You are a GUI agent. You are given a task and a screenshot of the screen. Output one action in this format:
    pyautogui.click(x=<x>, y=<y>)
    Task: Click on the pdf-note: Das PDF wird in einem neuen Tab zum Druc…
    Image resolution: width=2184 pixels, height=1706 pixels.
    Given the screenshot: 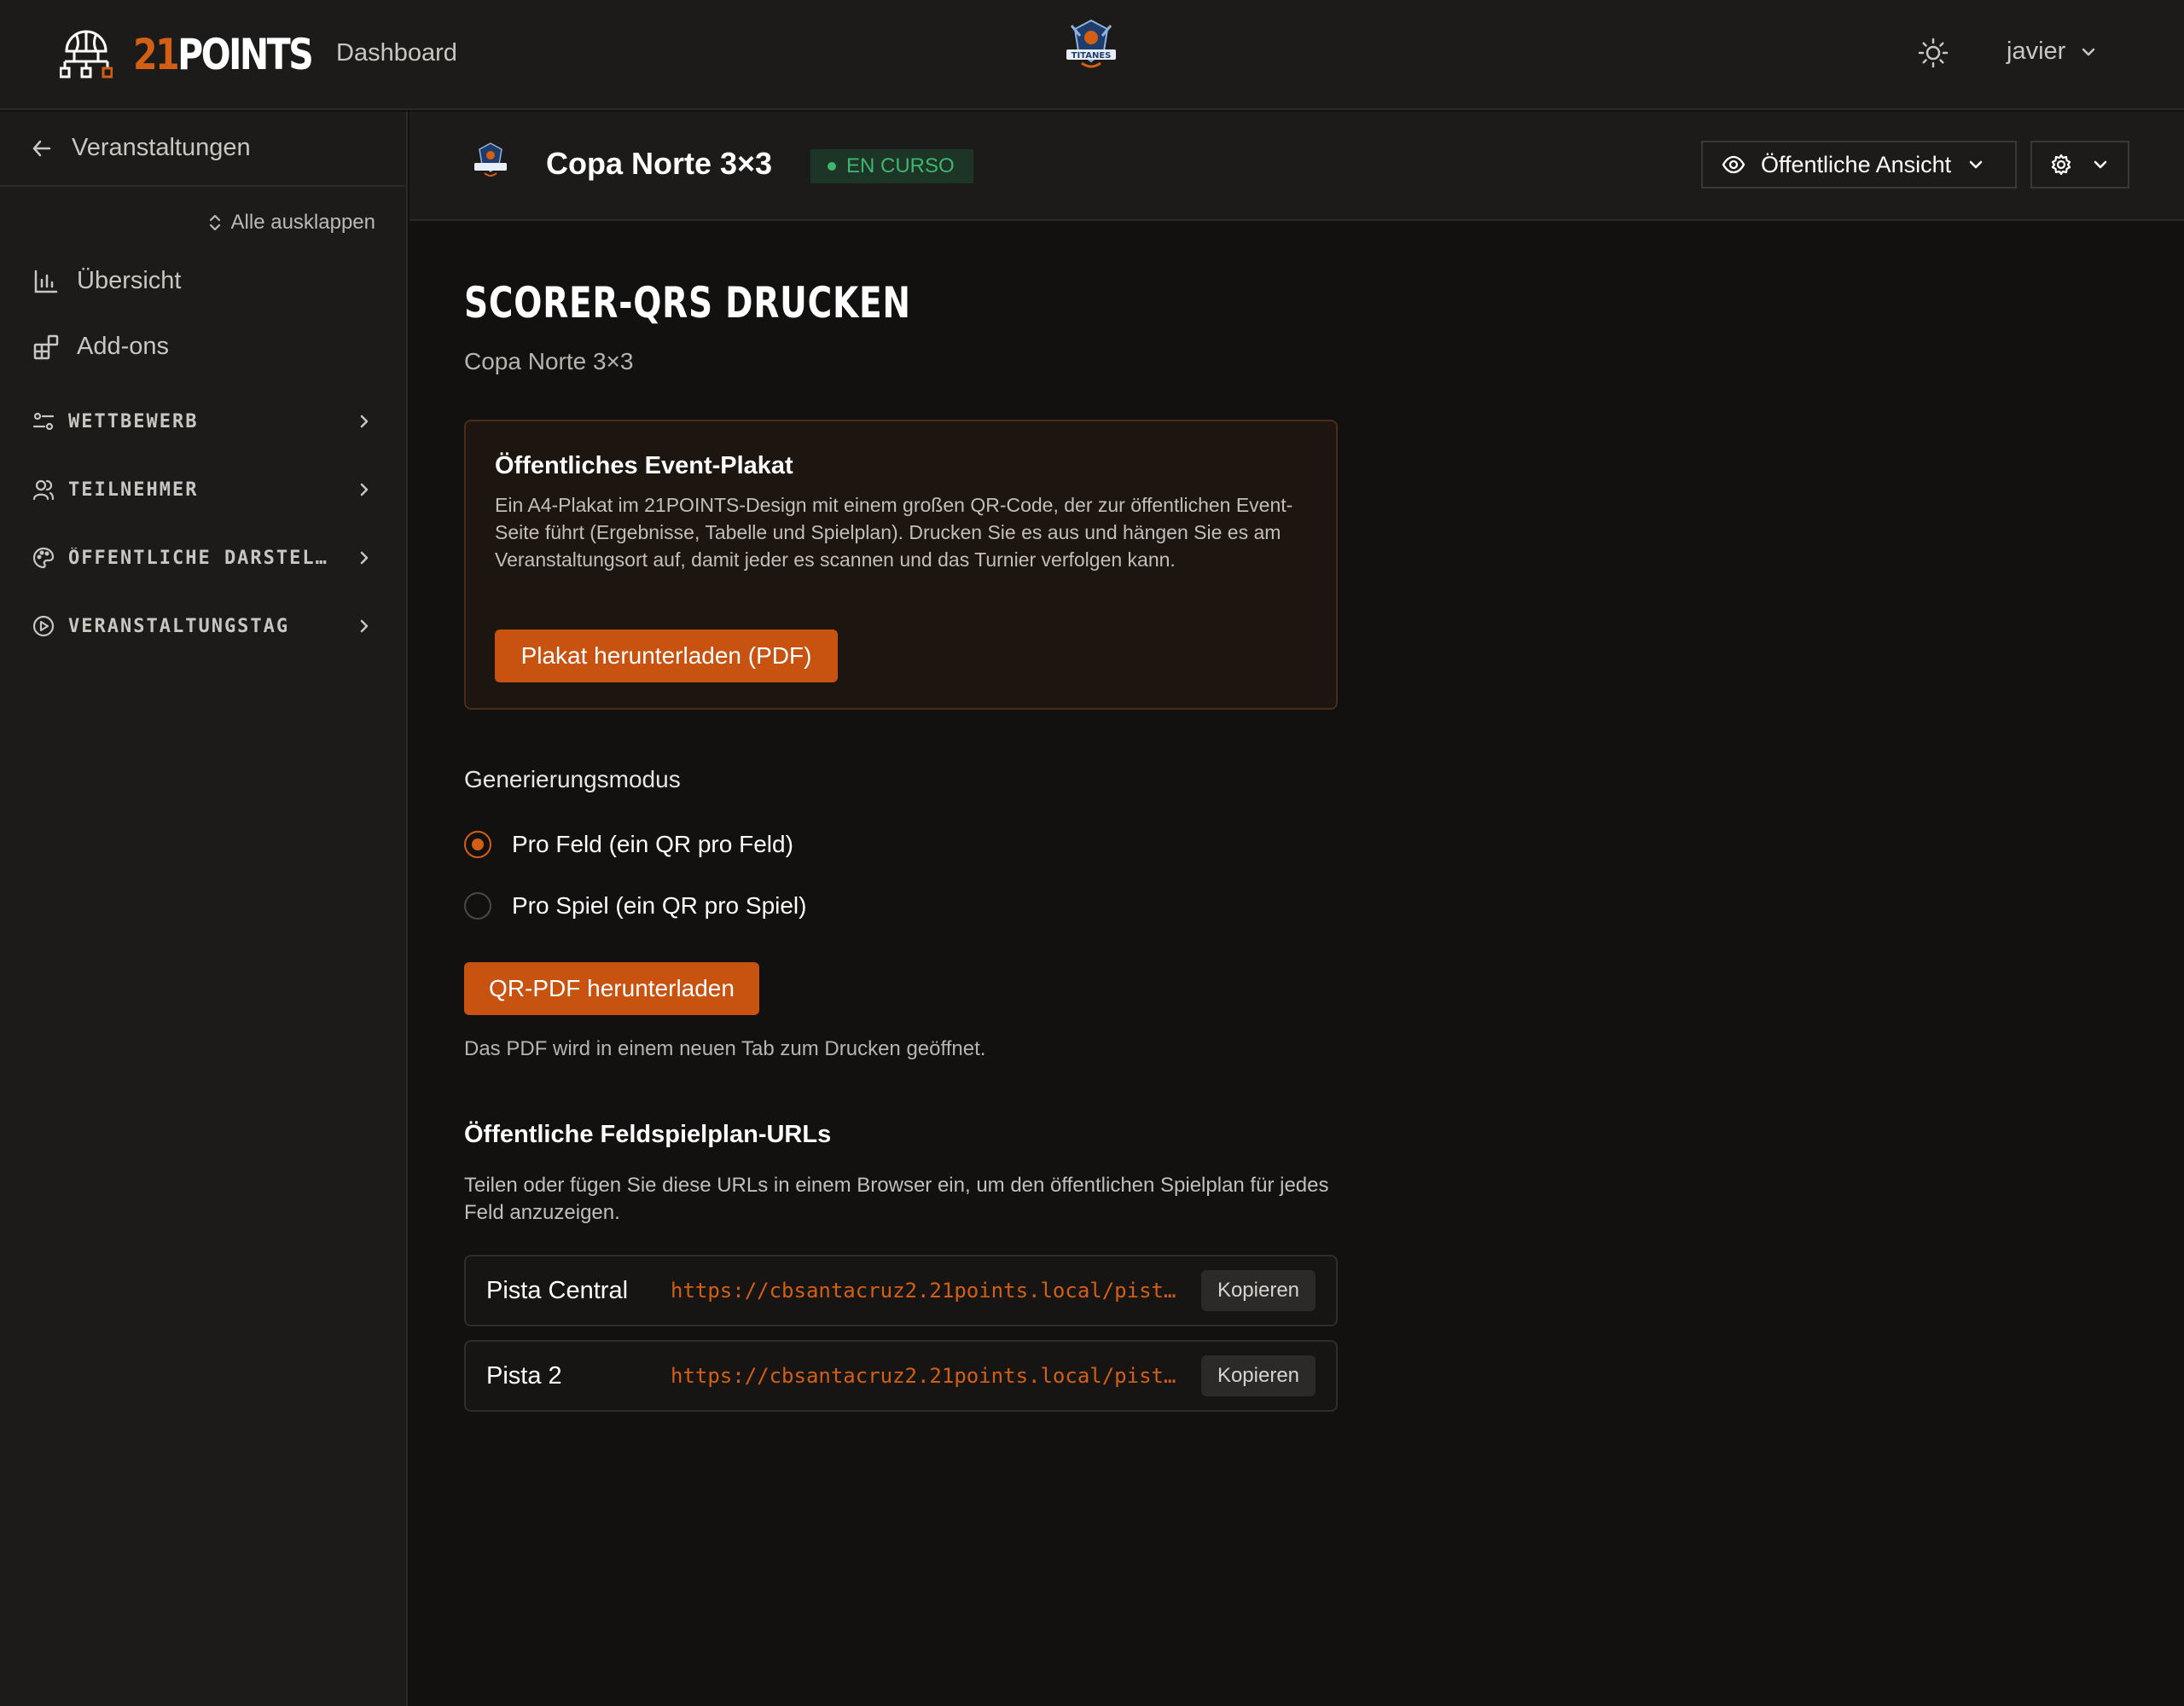 What is the action you would take?
    pyautogui.click(x=725, y=1048)
    